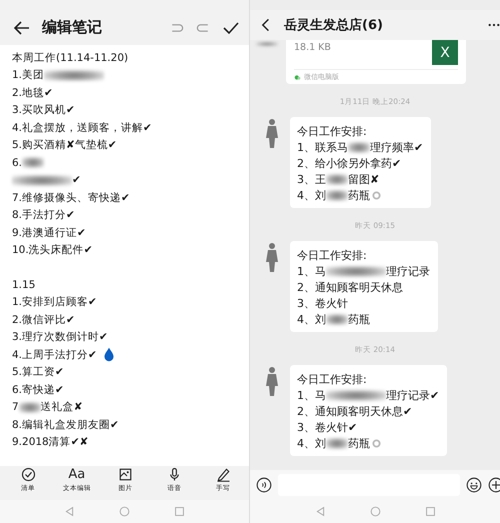 The height and width of the screenshot is (523, 500). What do you see at coordinates (64, 145) in the screenshot?
I see `line-text: 5.购买酒精✘气垫梳✔` at bounding box center [64, 145].